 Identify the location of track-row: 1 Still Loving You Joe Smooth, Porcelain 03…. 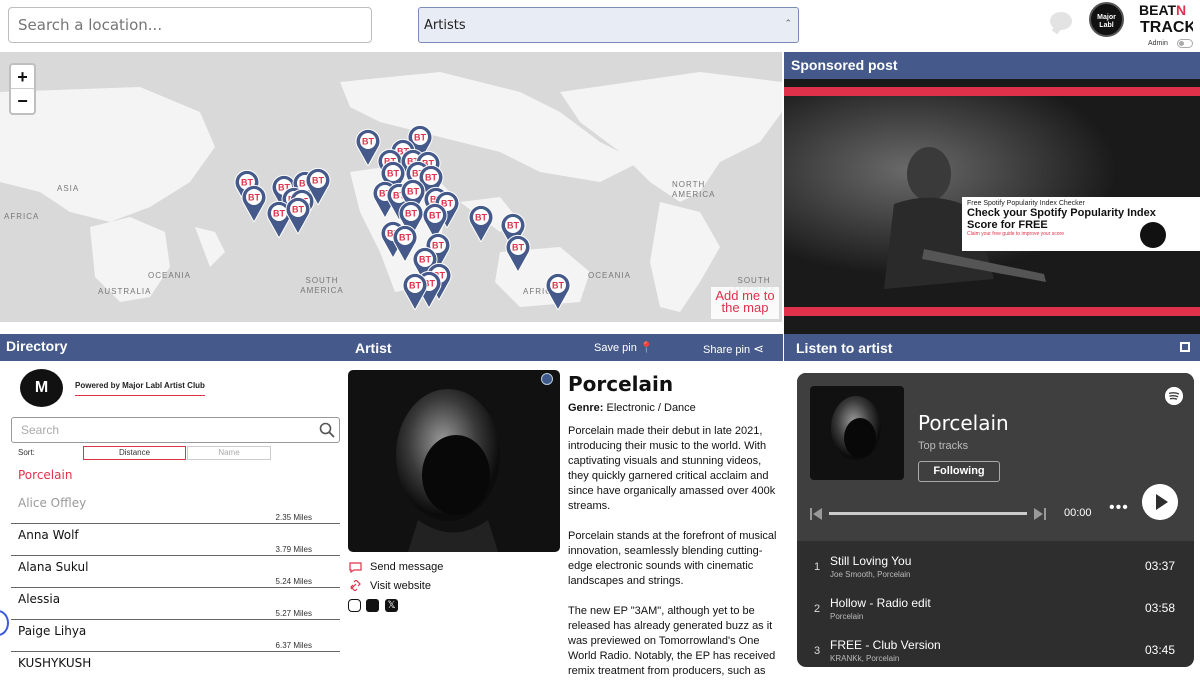
(995, 570).